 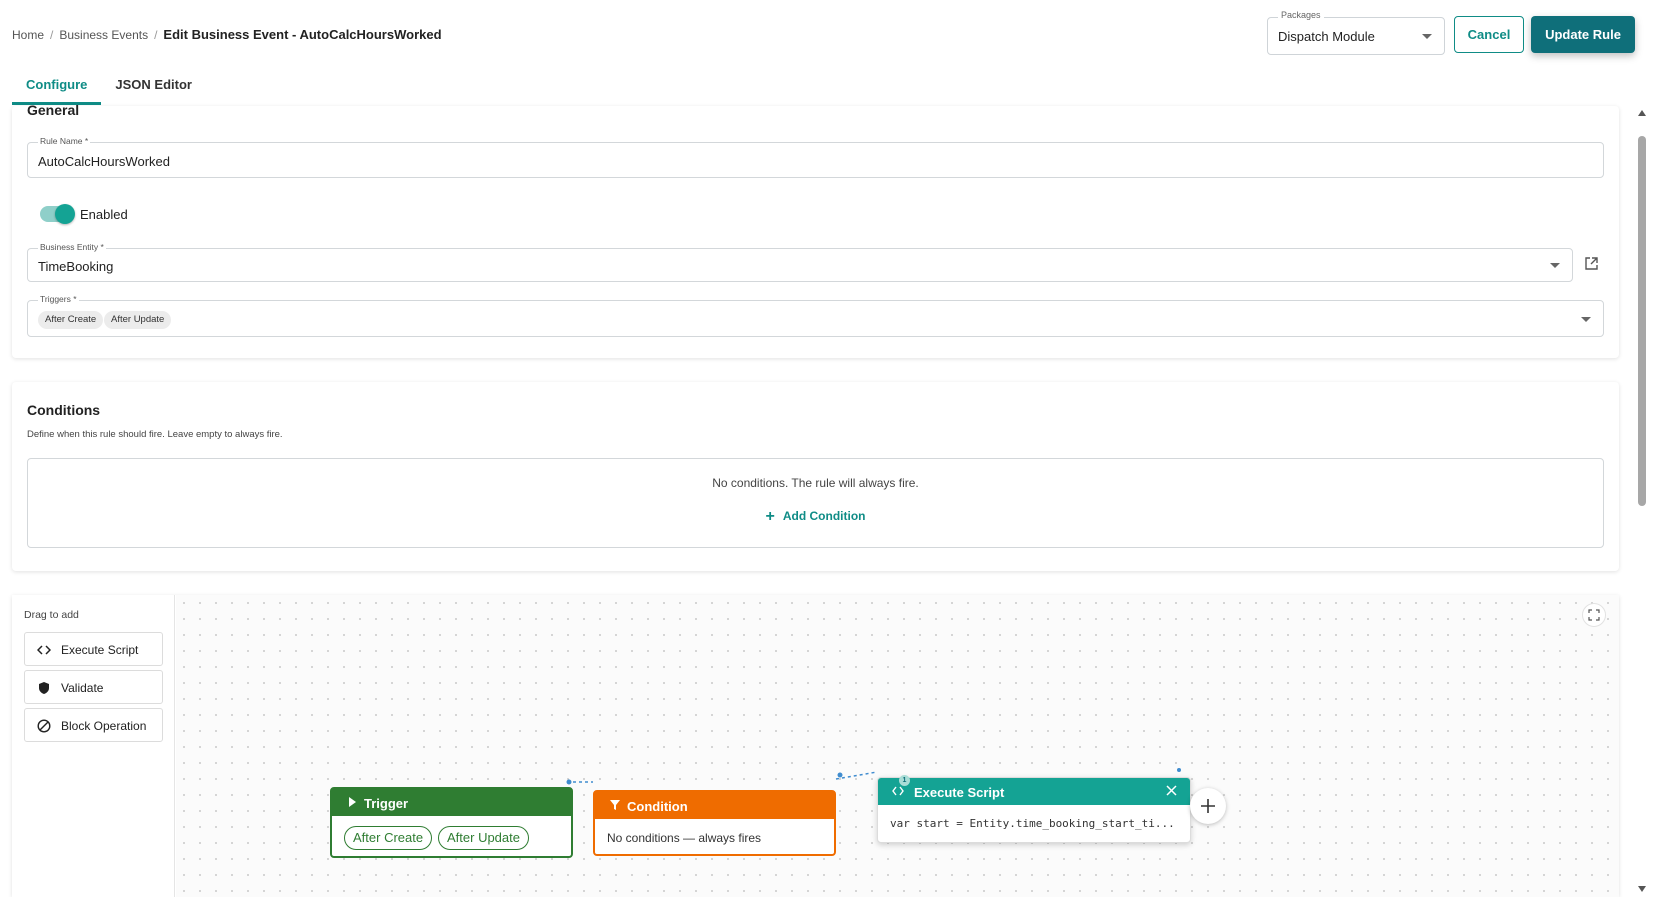 What do you see at coordinates (451, 802) in the screenshot?
I see `trigger-node-header: Trigger` at bounding box center [451, 802].